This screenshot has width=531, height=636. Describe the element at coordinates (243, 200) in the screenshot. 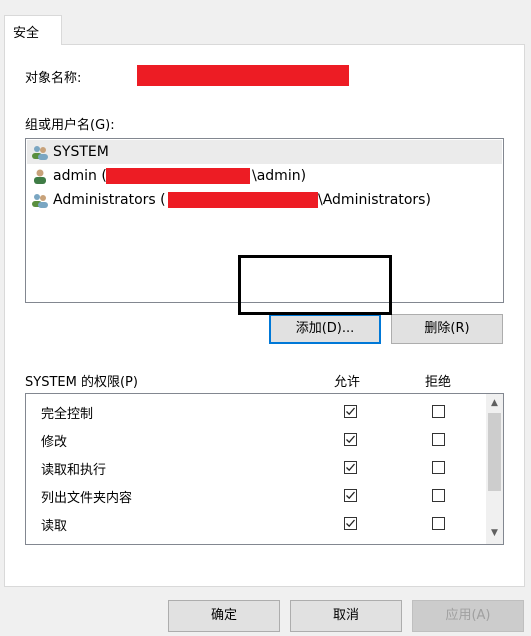

I see `admin-group-redaction` at that location.